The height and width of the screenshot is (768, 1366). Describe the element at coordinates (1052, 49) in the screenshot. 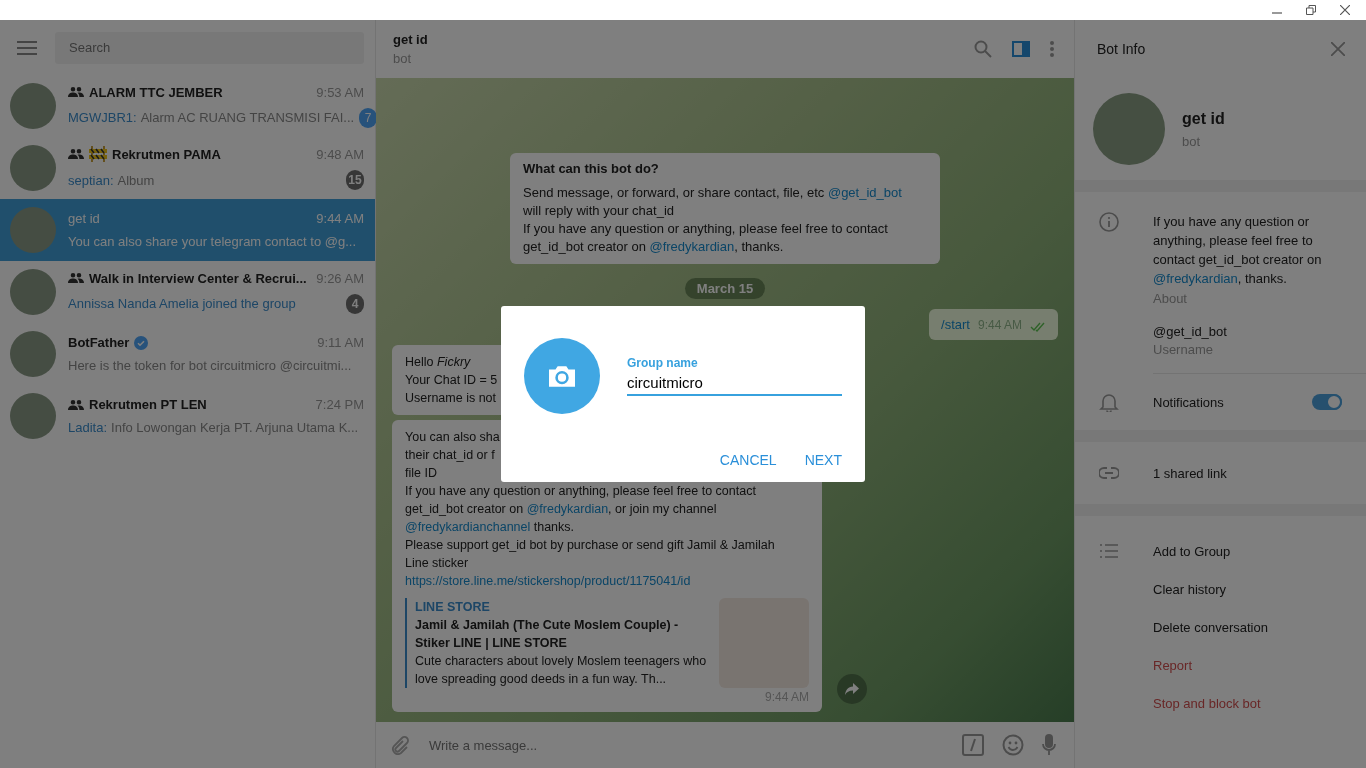

I see `more-icon` at that location.